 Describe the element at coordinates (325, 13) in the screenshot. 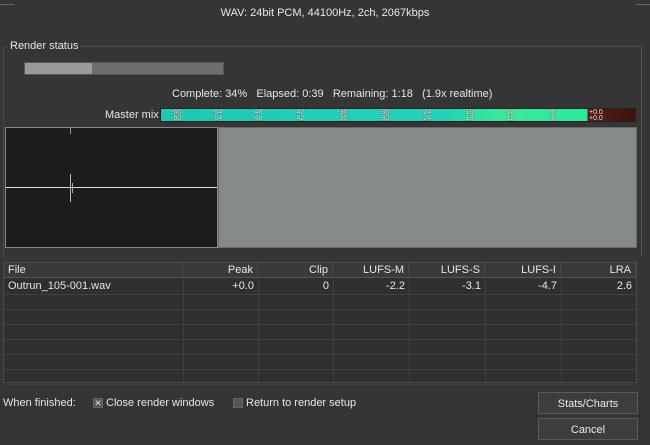

I see `format-info: WAV: 24bit PCM, 44100Hz, 2ch, 2067kbps` at that location.